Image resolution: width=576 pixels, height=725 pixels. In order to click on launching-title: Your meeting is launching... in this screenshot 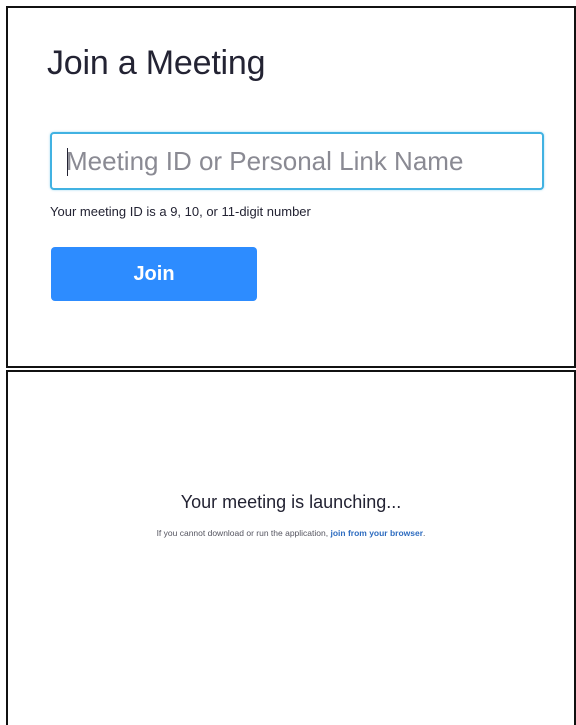, I will do `click(291, 502)`.